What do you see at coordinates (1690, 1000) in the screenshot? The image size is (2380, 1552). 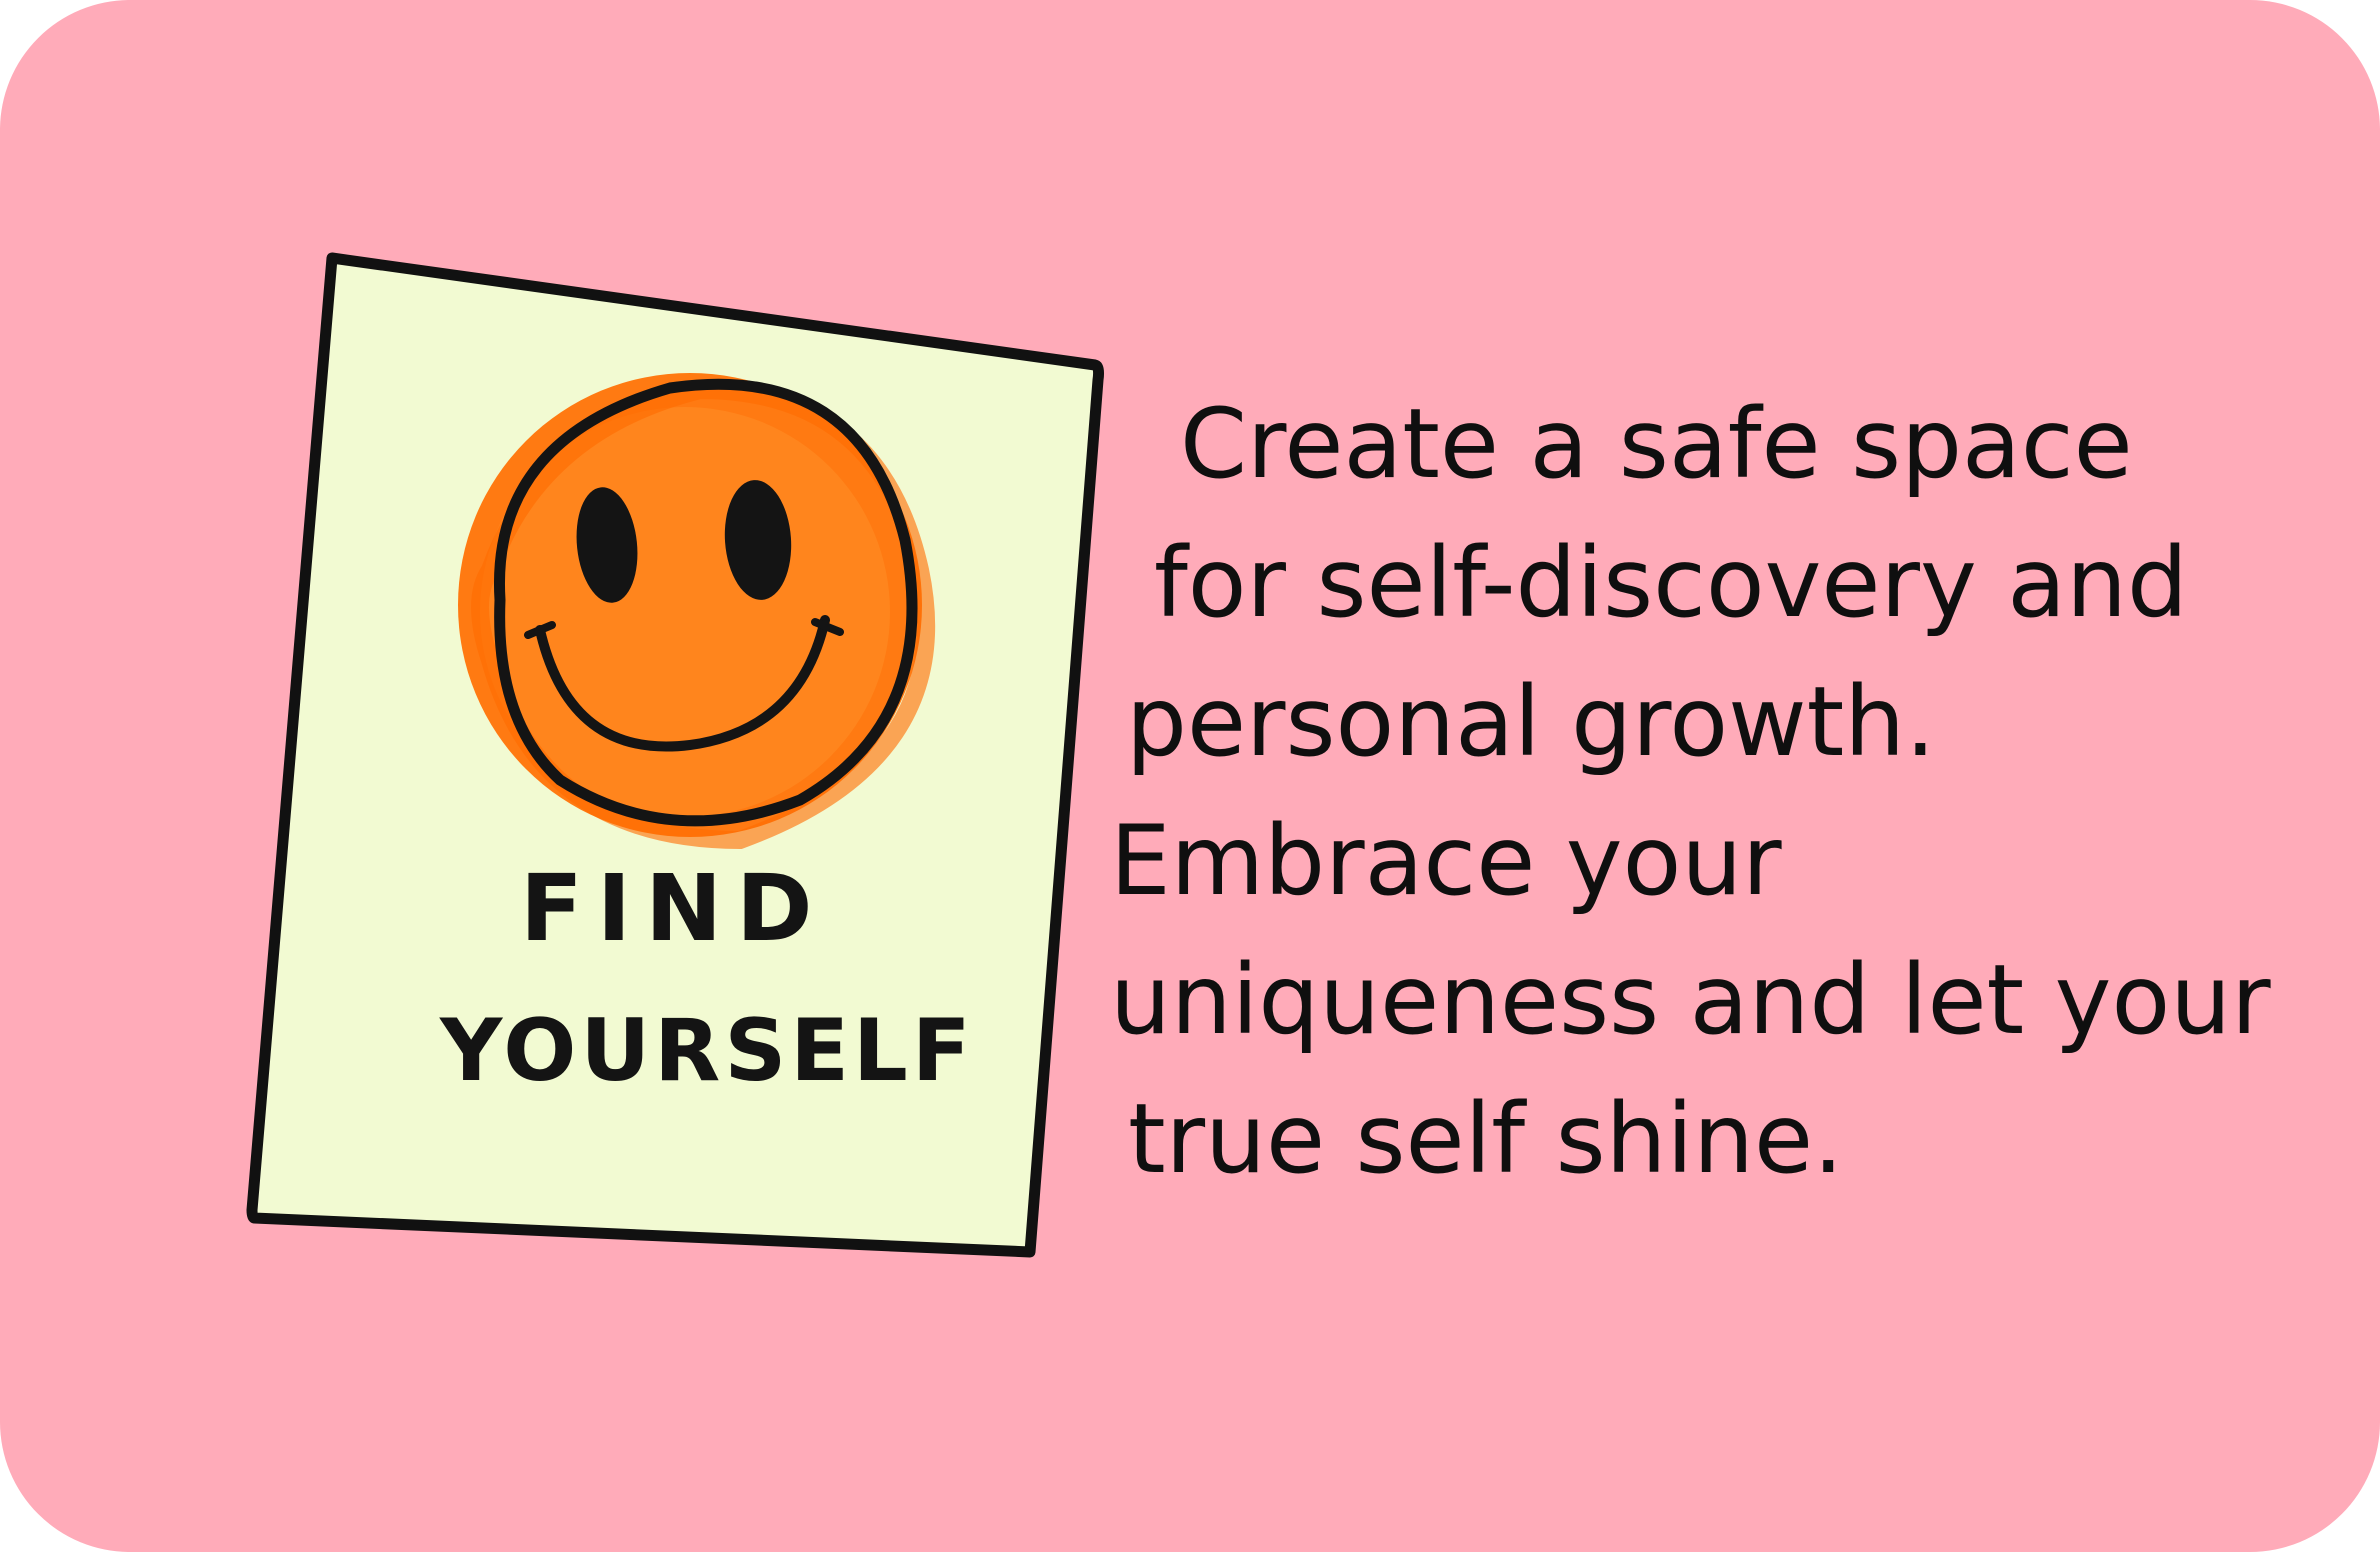 I see `message-line: uniqueness and let your` at bounding box center [1690, 1000].